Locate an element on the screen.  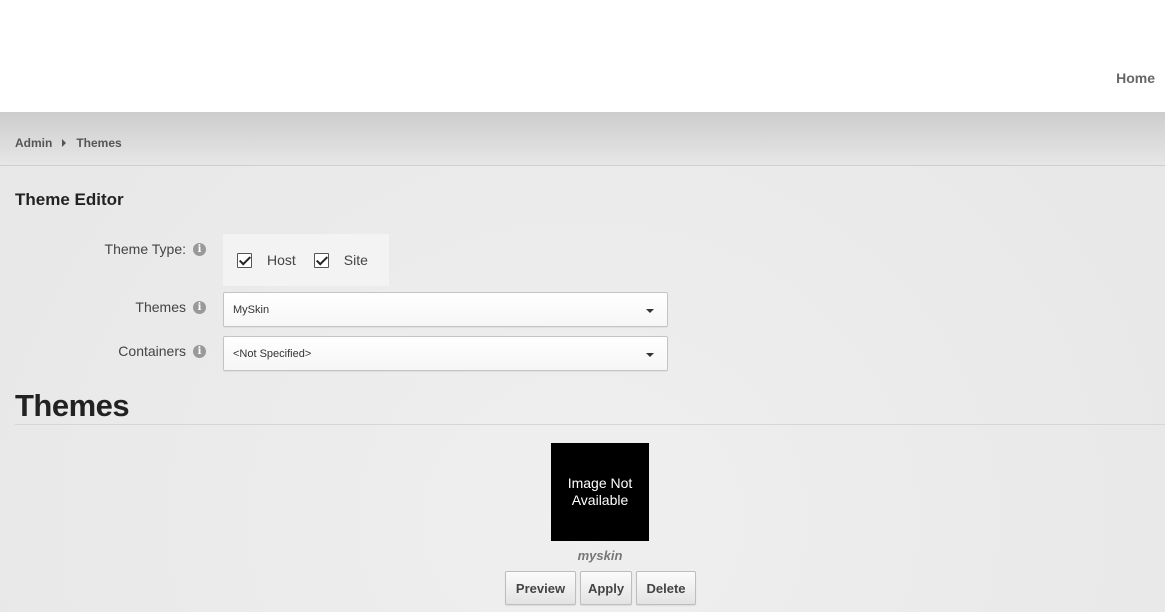
theme-type-checkbox-group: Host Site is located at coordinates (306, 260).